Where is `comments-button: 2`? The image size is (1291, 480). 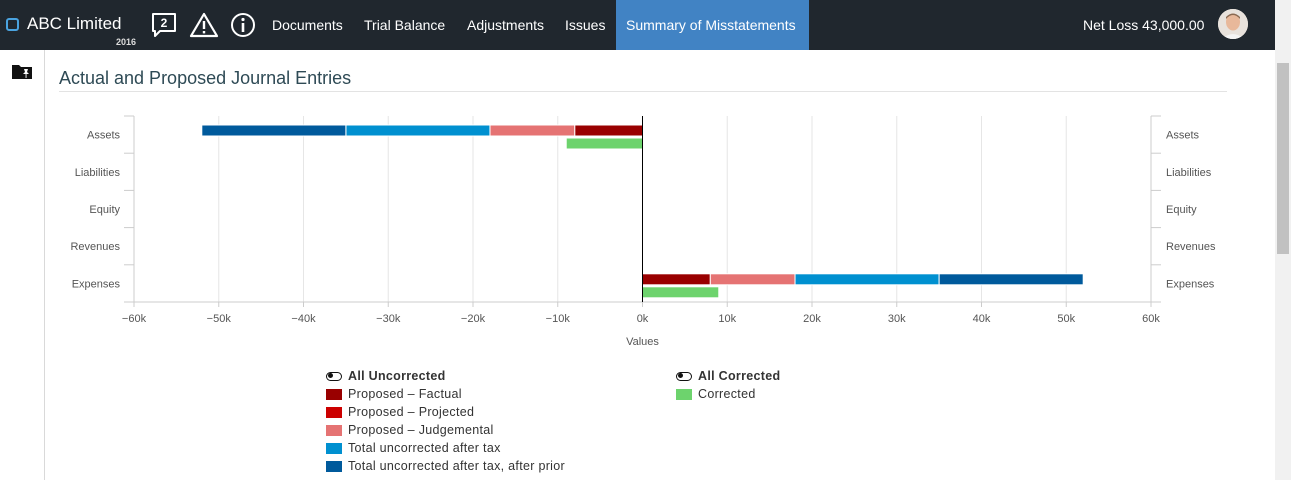 comments-button: 2 is located at coordinates (164, 25).